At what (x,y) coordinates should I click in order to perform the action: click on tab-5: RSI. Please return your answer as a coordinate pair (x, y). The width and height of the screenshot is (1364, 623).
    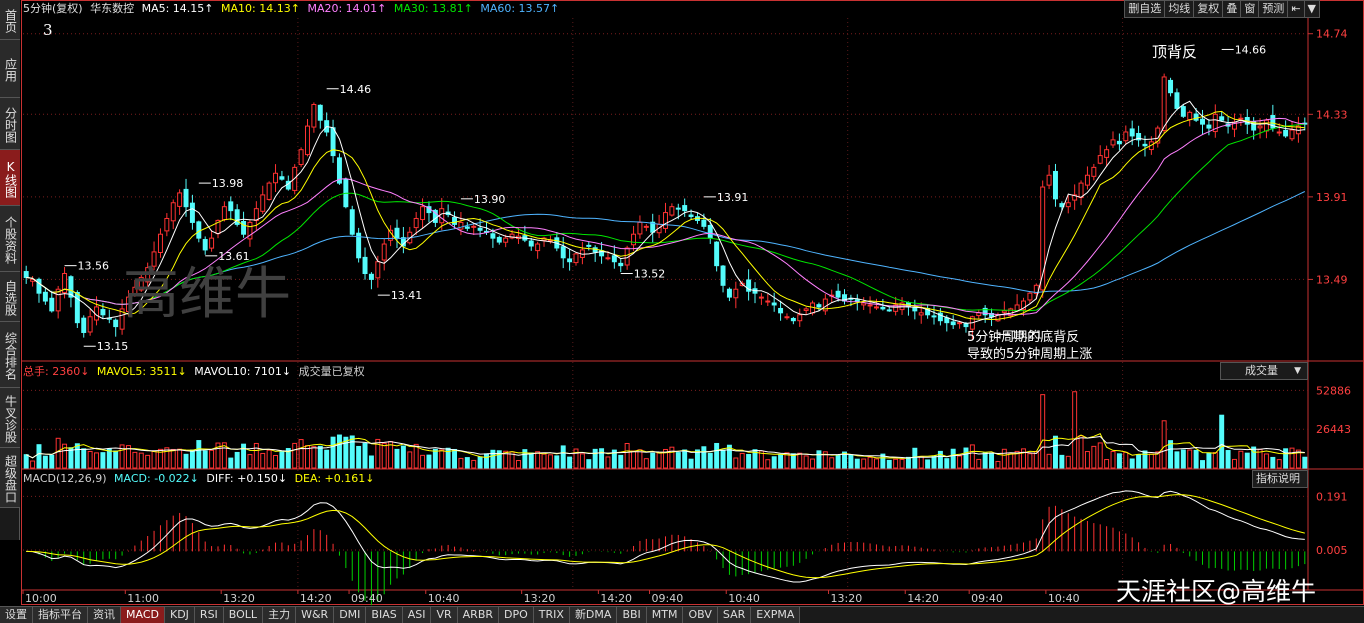
    Looking at the image, I should click on (209, 615).